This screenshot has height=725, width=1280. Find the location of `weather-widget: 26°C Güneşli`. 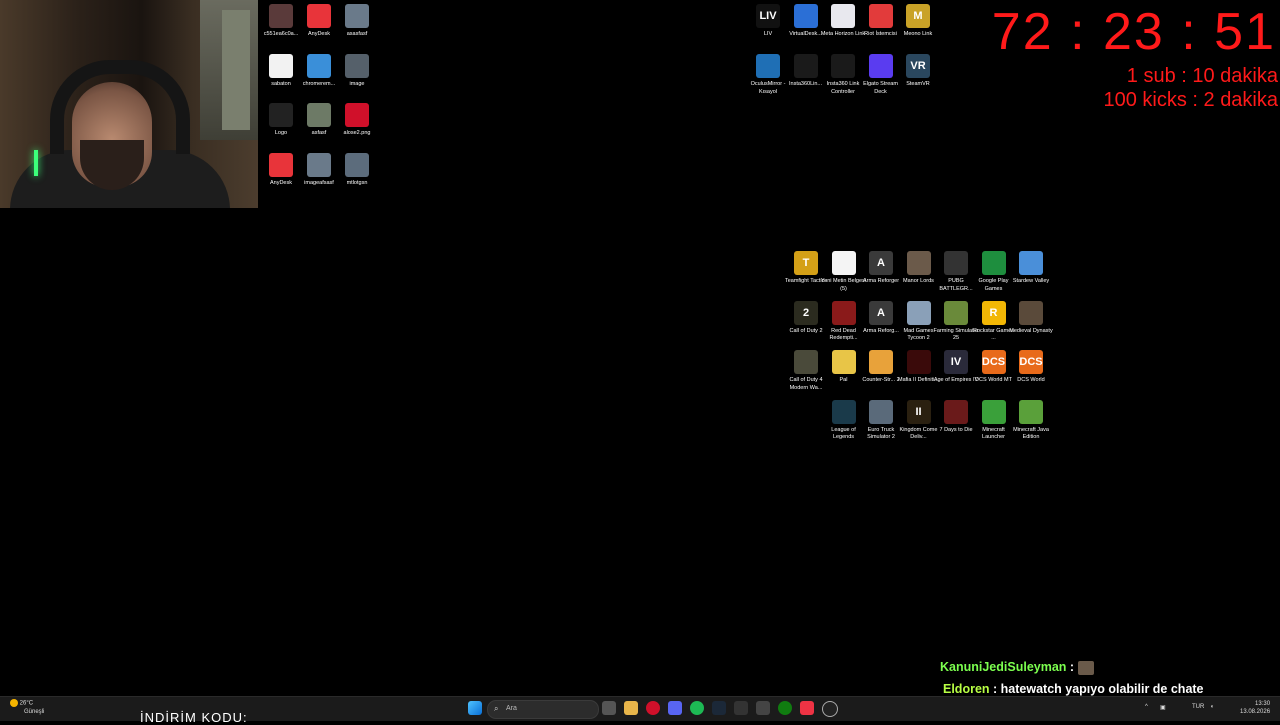

weather-widget: 26°C Güneşli is located at coordinates (27, 707).